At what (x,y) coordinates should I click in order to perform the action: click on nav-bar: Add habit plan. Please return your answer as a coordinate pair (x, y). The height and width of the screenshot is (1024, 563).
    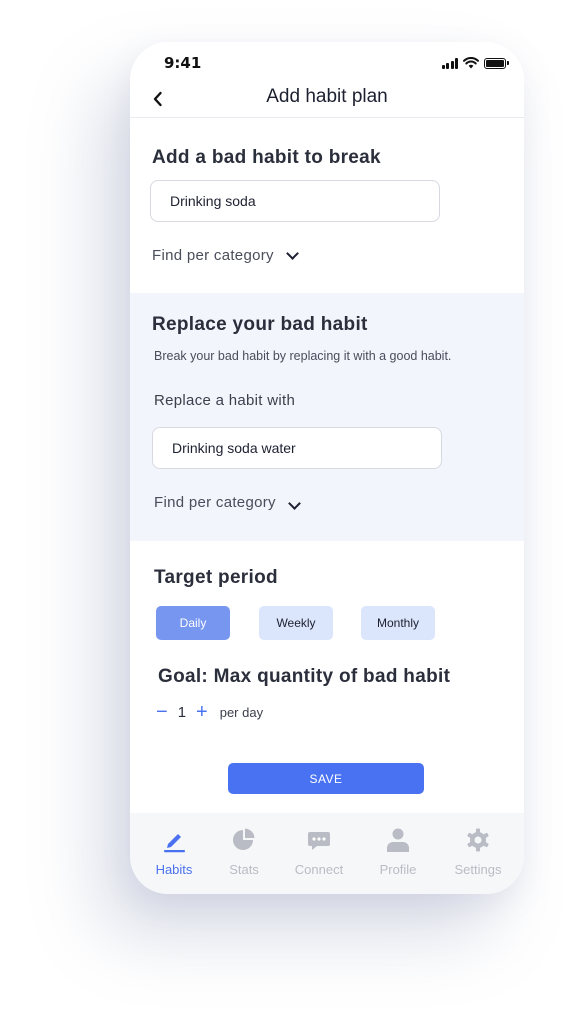
    Looking at the image, I should click on (327, 100).